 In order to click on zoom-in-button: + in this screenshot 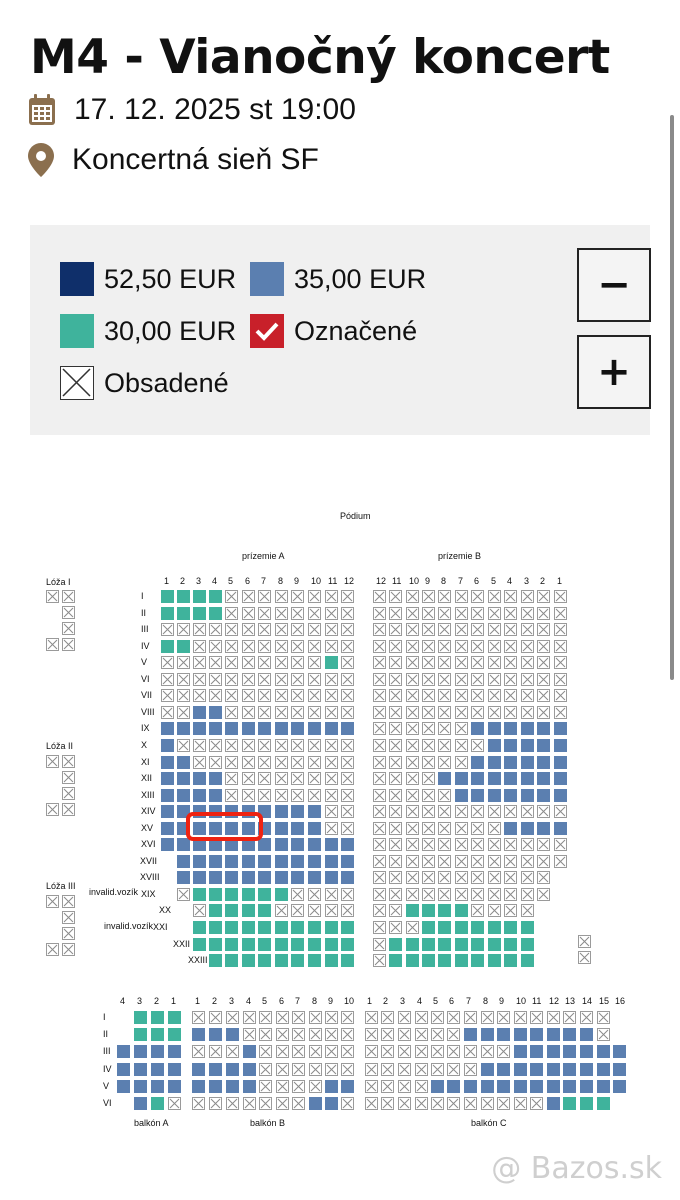, I will do `click(614, 372)`.